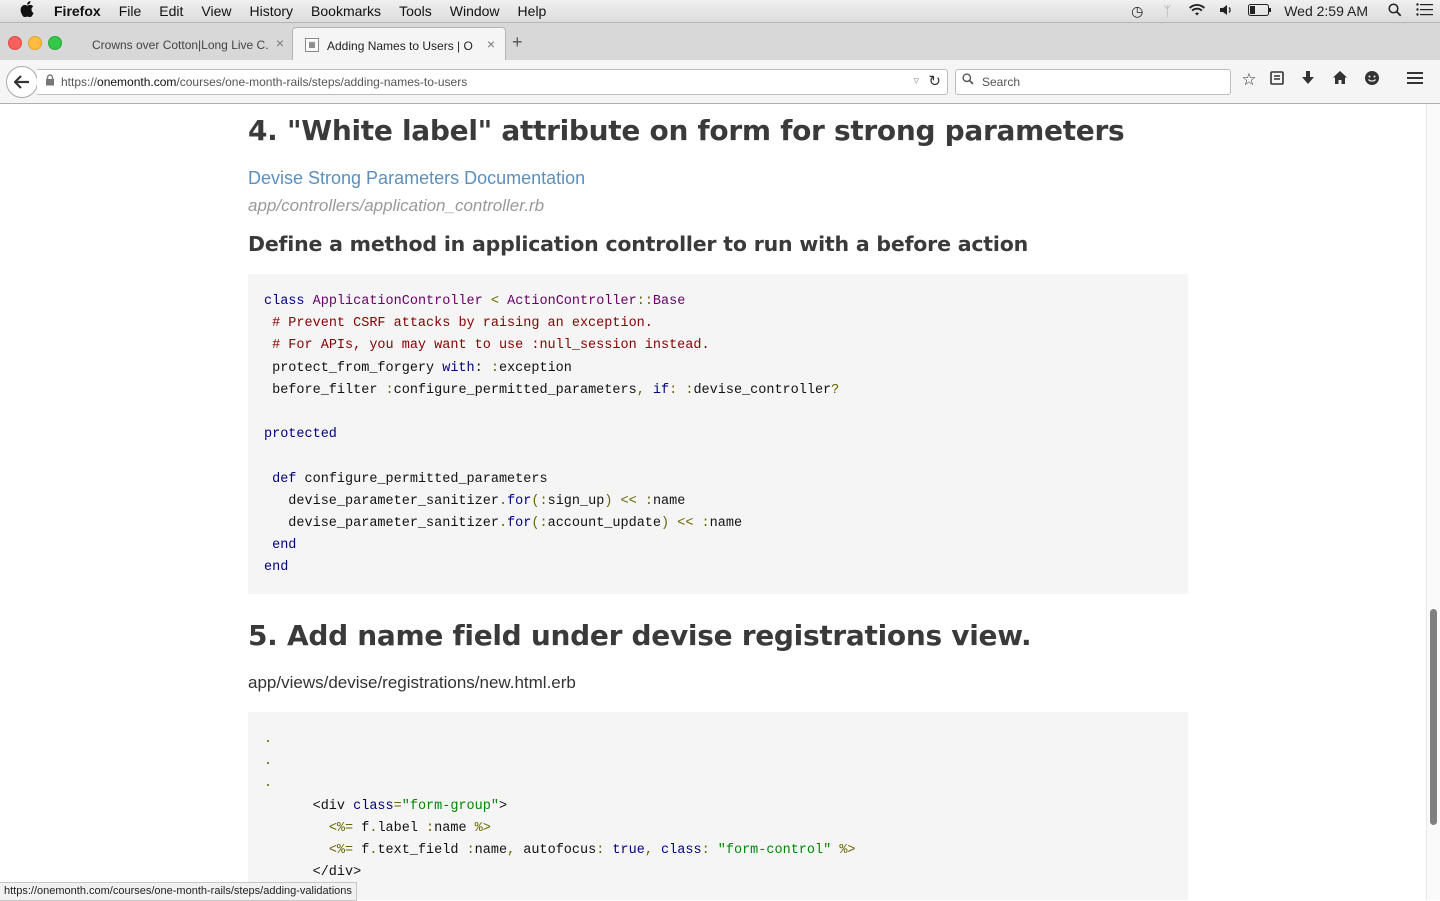  Describe the element at coordinates (934, 81) in the screenshot. I see `reload-icon: ↻` at that location.